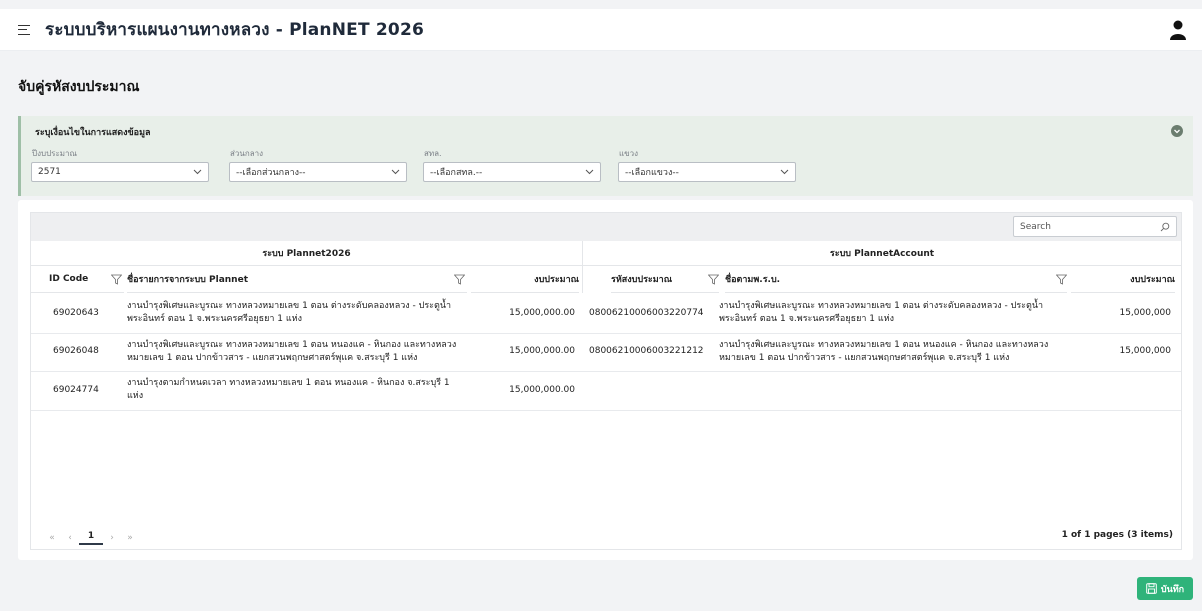 The width and height of the screenshot is (1202, 611). I want to click on page-1-button: 1, so click(91, 538).